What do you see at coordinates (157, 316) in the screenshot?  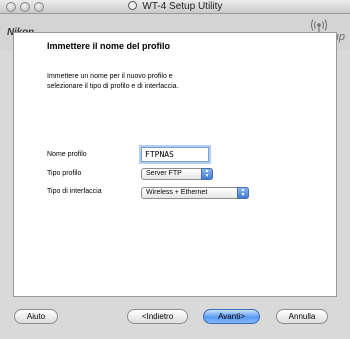 I see `back-button: <Indietro` at bounding box center [157, 316].